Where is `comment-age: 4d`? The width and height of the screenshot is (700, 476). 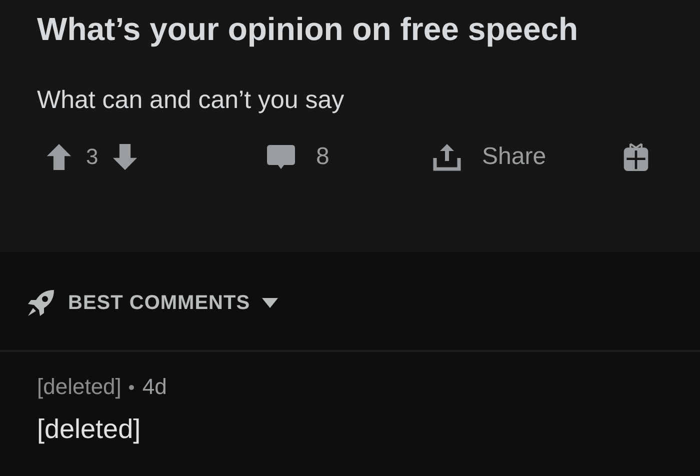
comment-age: 4d is located at coordinates (154, 387).